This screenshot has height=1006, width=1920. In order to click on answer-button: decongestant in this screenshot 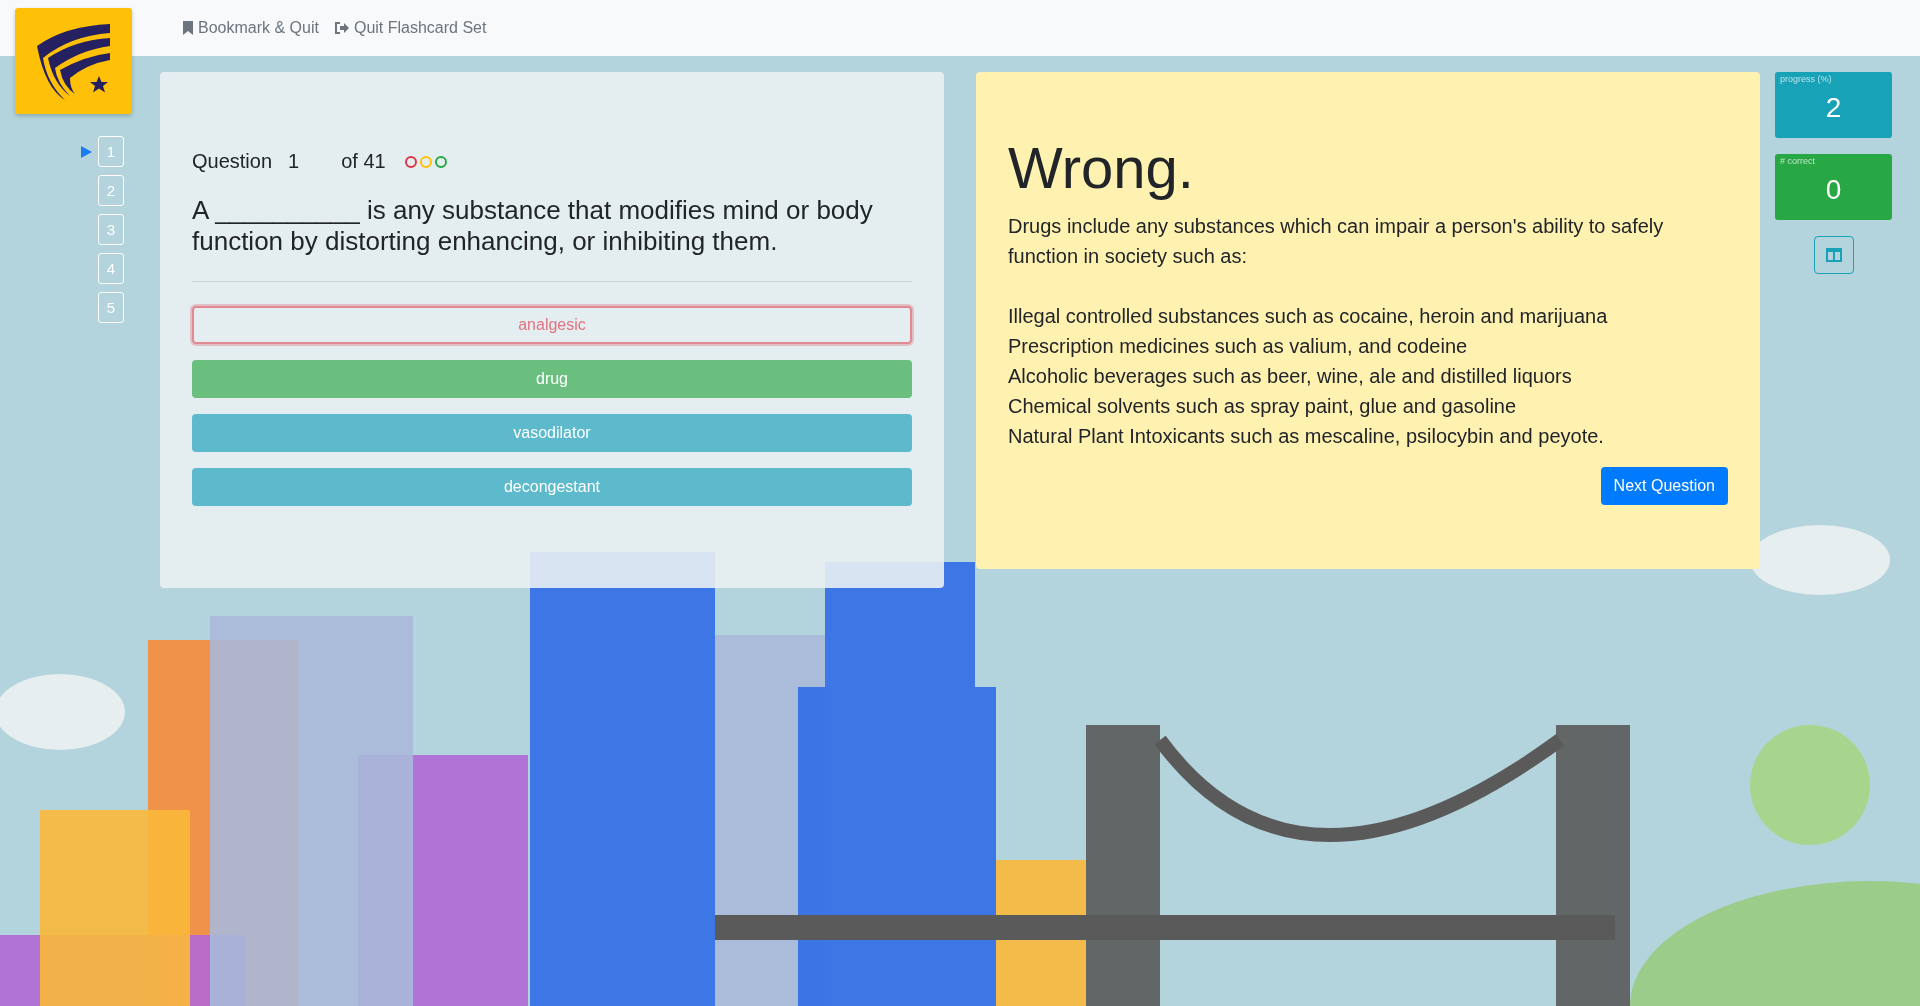, I will do `click(552, 487)`.